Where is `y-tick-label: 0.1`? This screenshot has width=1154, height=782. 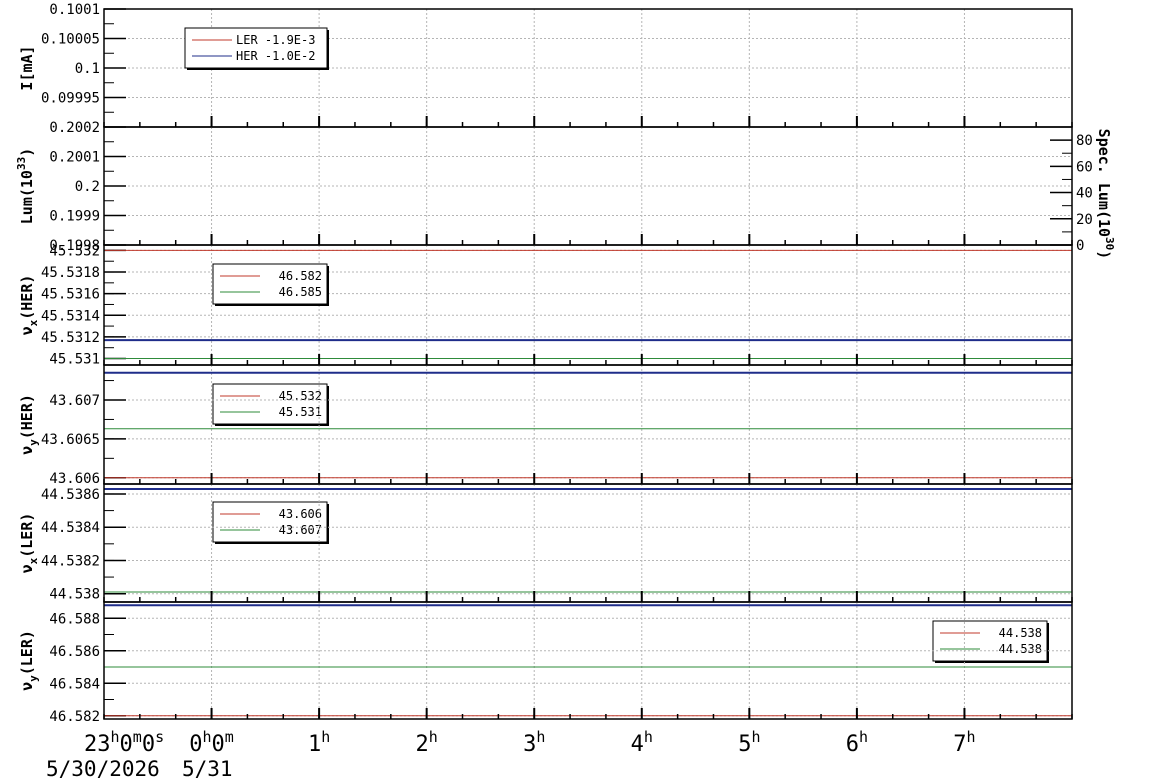
y-tick-label: 0.1 is located at coordinates (87, 69).